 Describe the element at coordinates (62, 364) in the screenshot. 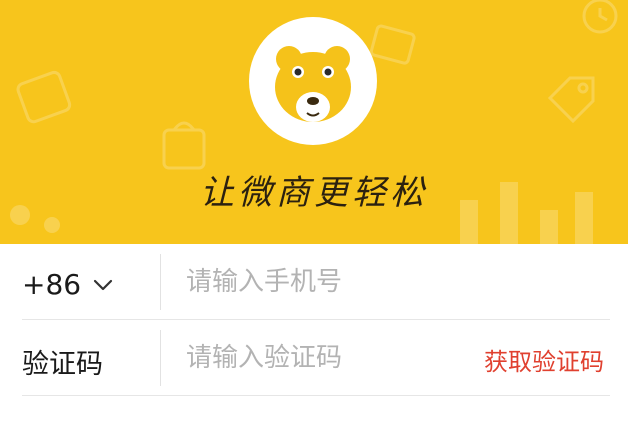

I see `verification-code-label: 验证码` at that location.